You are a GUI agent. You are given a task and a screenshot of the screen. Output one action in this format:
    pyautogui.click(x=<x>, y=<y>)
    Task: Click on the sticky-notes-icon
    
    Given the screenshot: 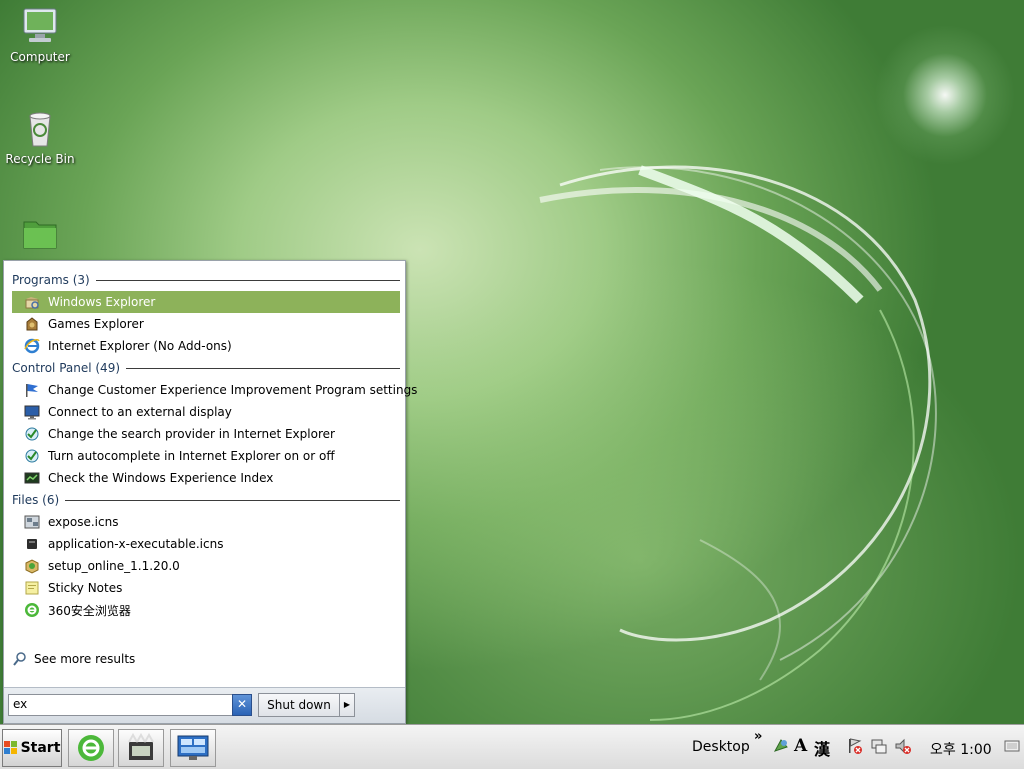 What is the action you would take?
    pyautogui.click(x=32, y=588)
    